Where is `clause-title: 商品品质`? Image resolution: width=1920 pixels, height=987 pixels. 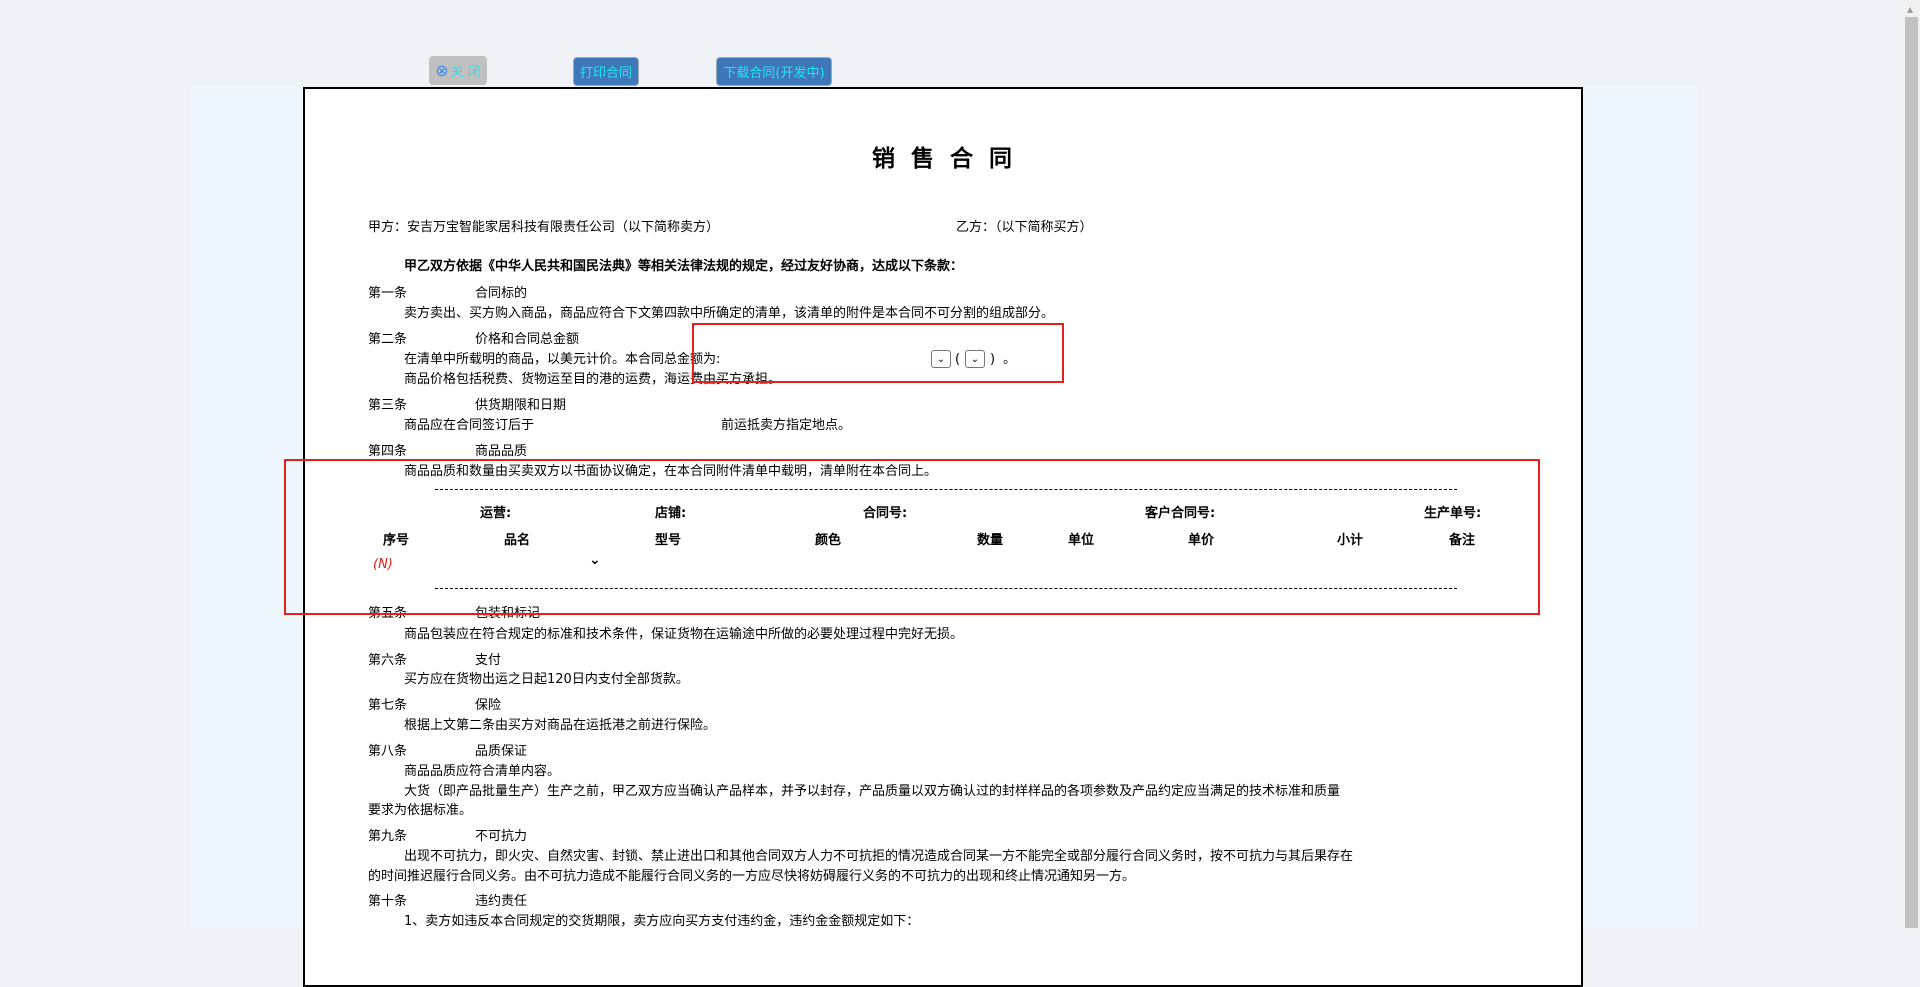
clause-title: 商品品质 is located at coordinates (501, 451).